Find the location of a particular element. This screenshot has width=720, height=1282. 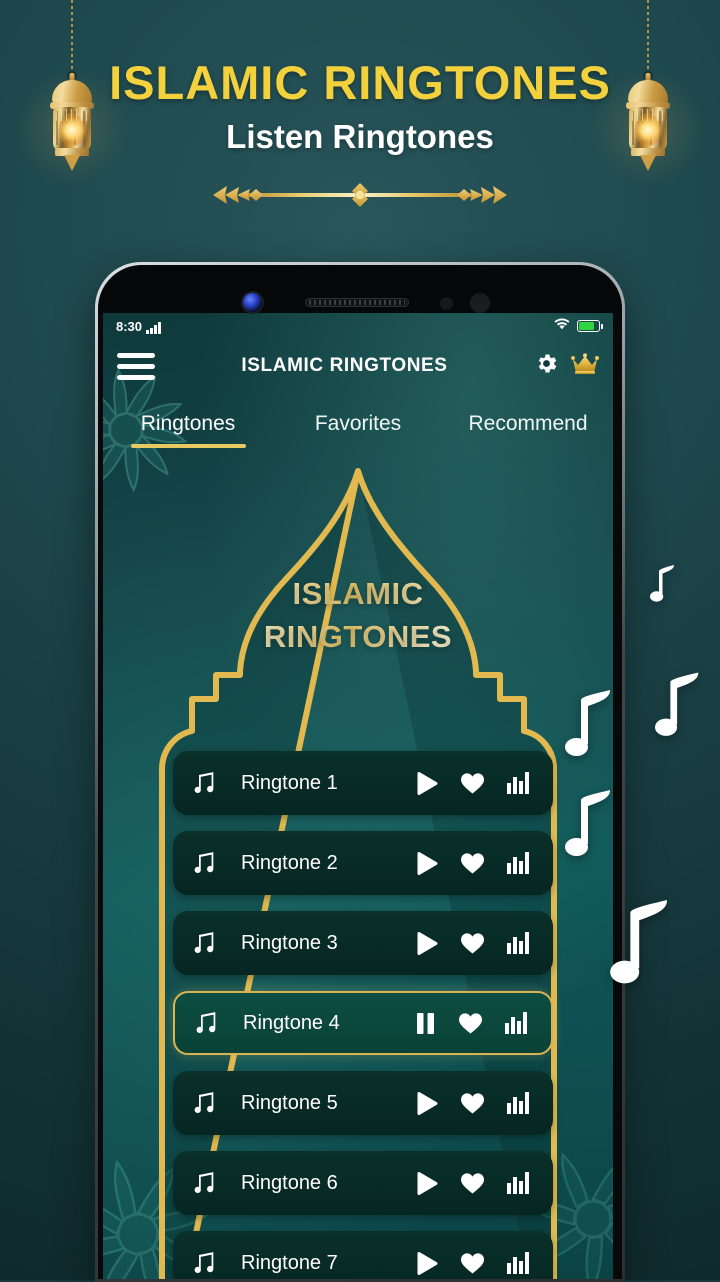

ringtone-label: Ringtone 5 is located at coordinates (289, 1102).